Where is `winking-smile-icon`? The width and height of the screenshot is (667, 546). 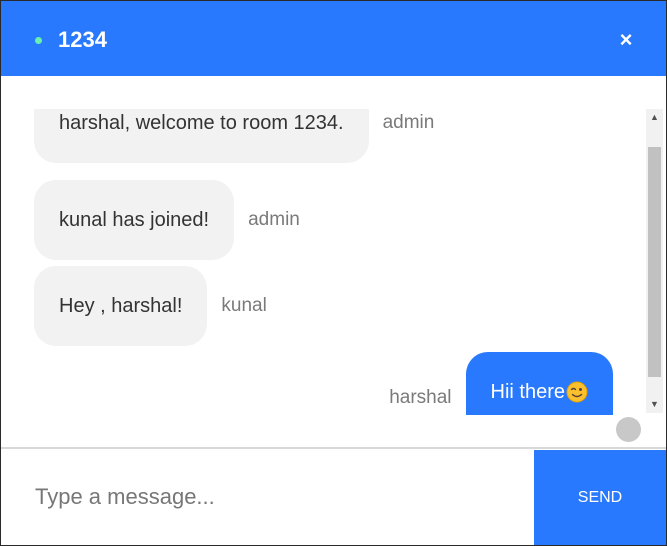 winking-smile-icon is located at coordinates (577, 392).